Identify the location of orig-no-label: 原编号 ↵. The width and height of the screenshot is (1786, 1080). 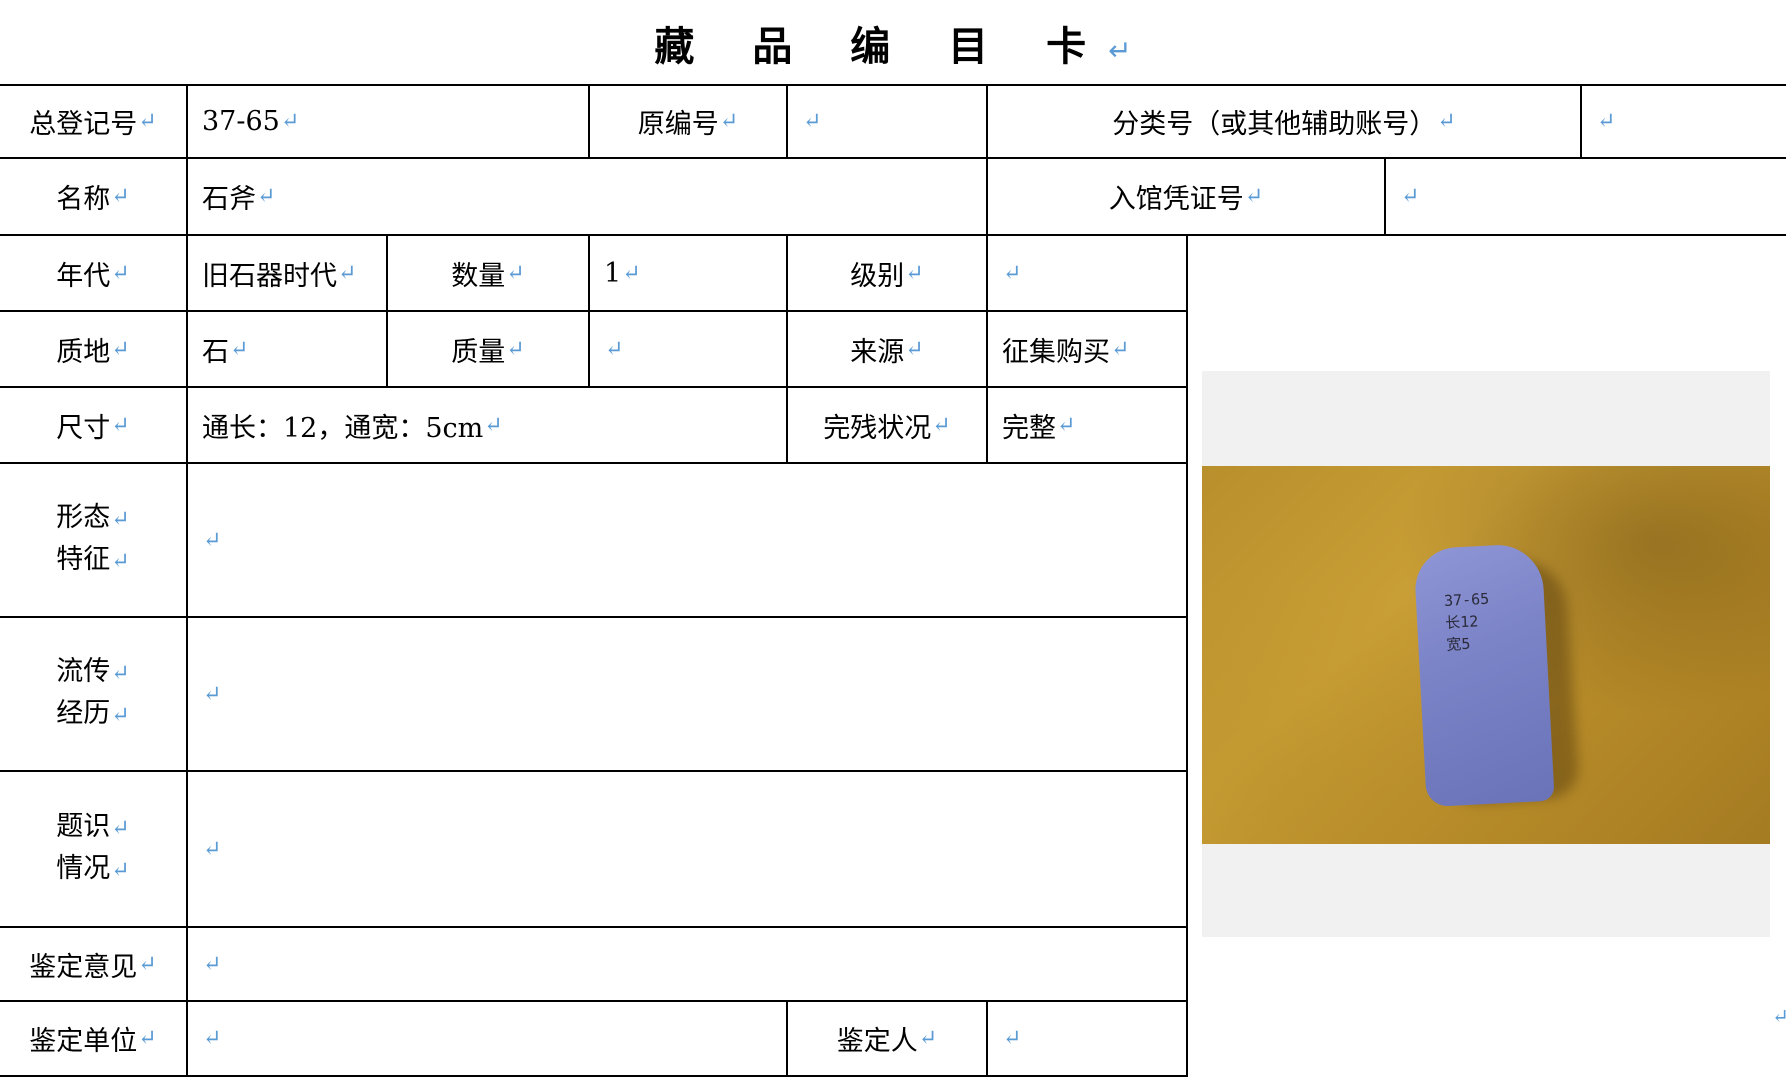
(688, 124).